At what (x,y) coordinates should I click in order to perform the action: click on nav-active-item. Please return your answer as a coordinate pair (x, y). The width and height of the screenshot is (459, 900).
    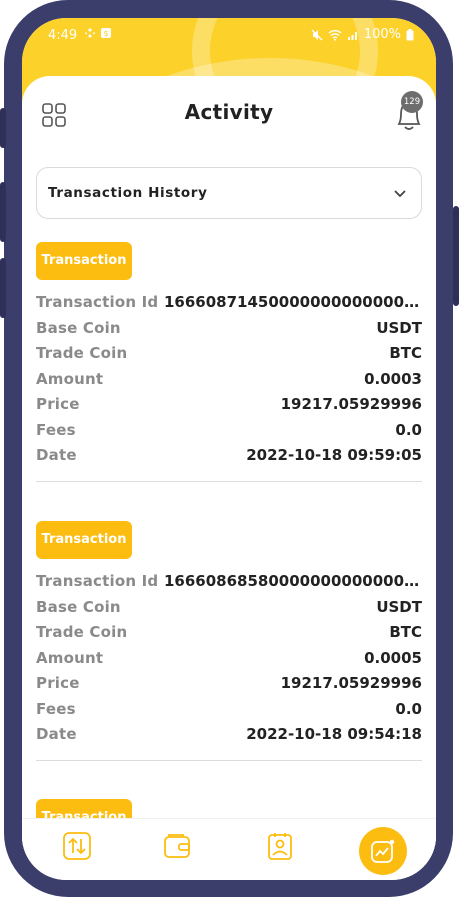
    Looking at the image, I should click on (383, 851).